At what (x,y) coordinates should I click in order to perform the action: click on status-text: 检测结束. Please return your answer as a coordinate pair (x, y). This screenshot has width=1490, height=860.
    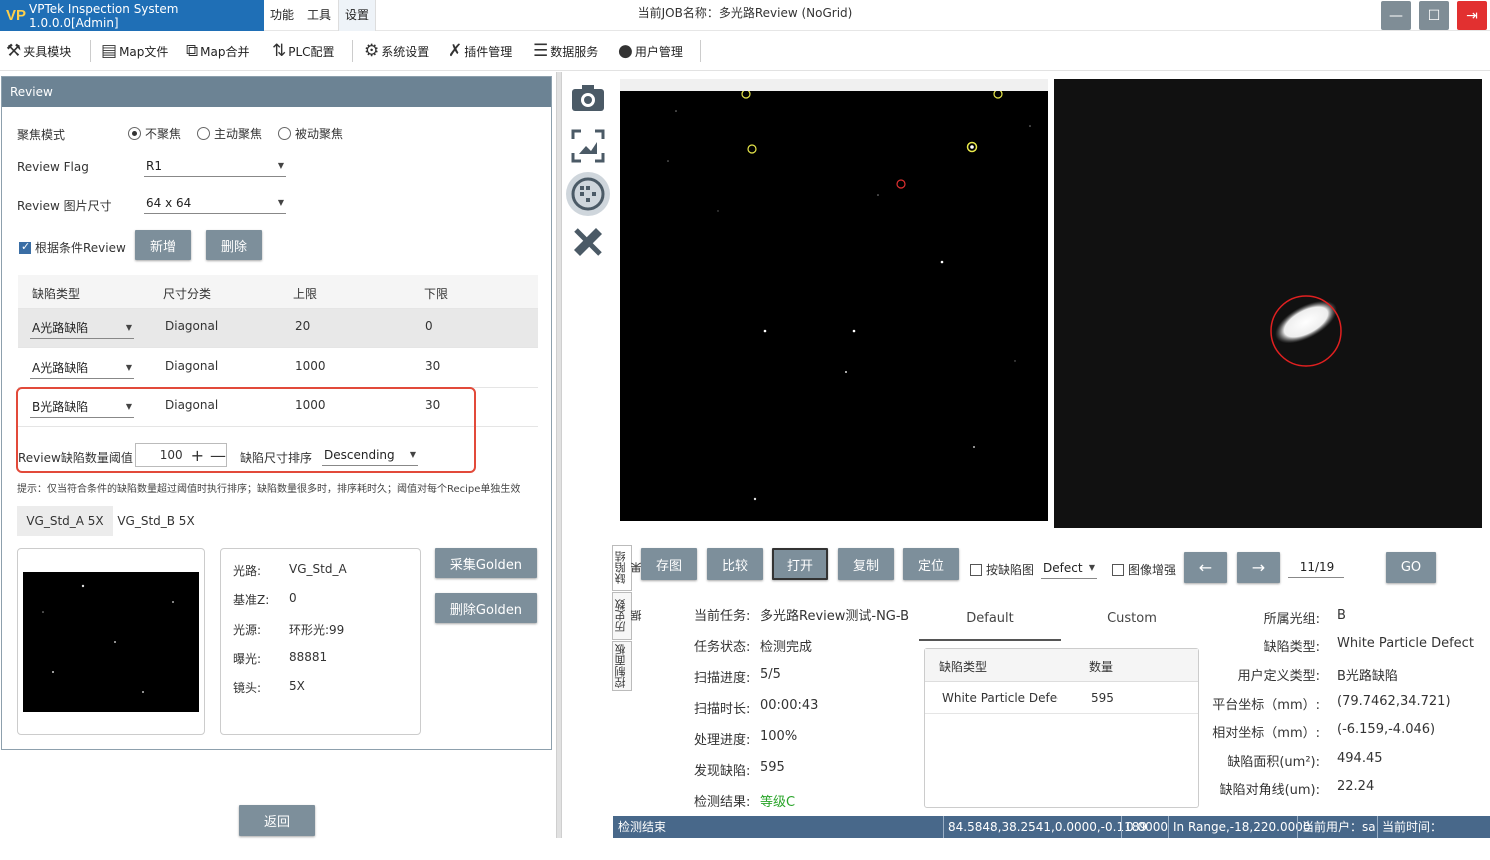
    Looking at the image, I should click on (642, 827).